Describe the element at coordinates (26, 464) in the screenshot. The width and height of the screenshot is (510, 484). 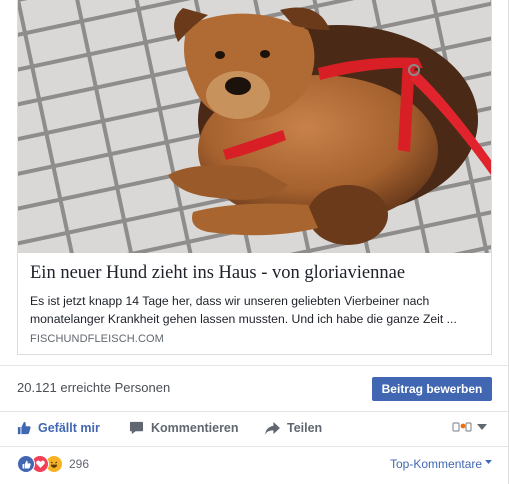
I see `like-reaction-icon` at that location.